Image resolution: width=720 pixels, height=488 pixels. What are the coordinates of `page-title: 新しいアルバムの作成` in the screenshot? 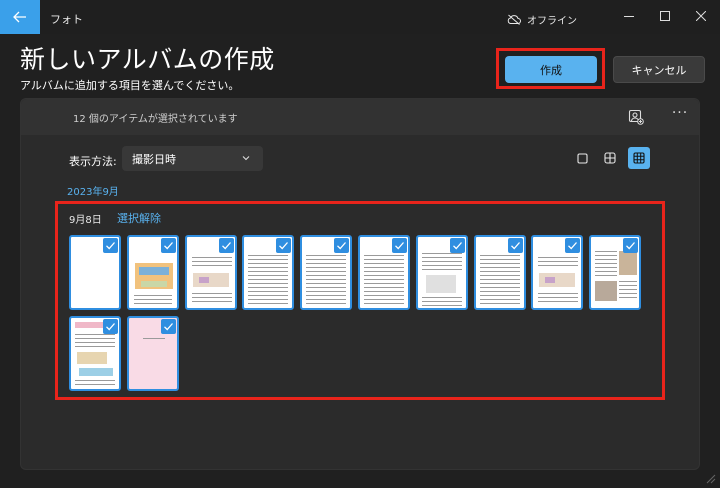 It's located at (147, 59).